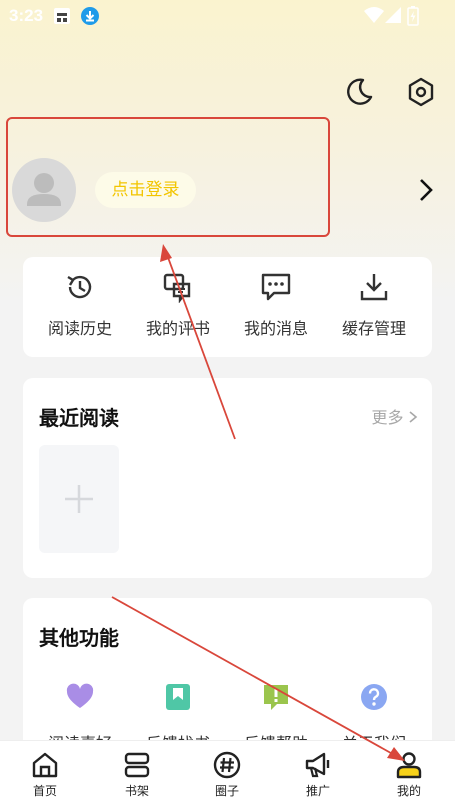 This screenshot has height=809, width=455. What do you see at coordinates (373, 329) in the screenshot?
I see `quick-action-label: 缓存管理` at bounding box center [373, 329].